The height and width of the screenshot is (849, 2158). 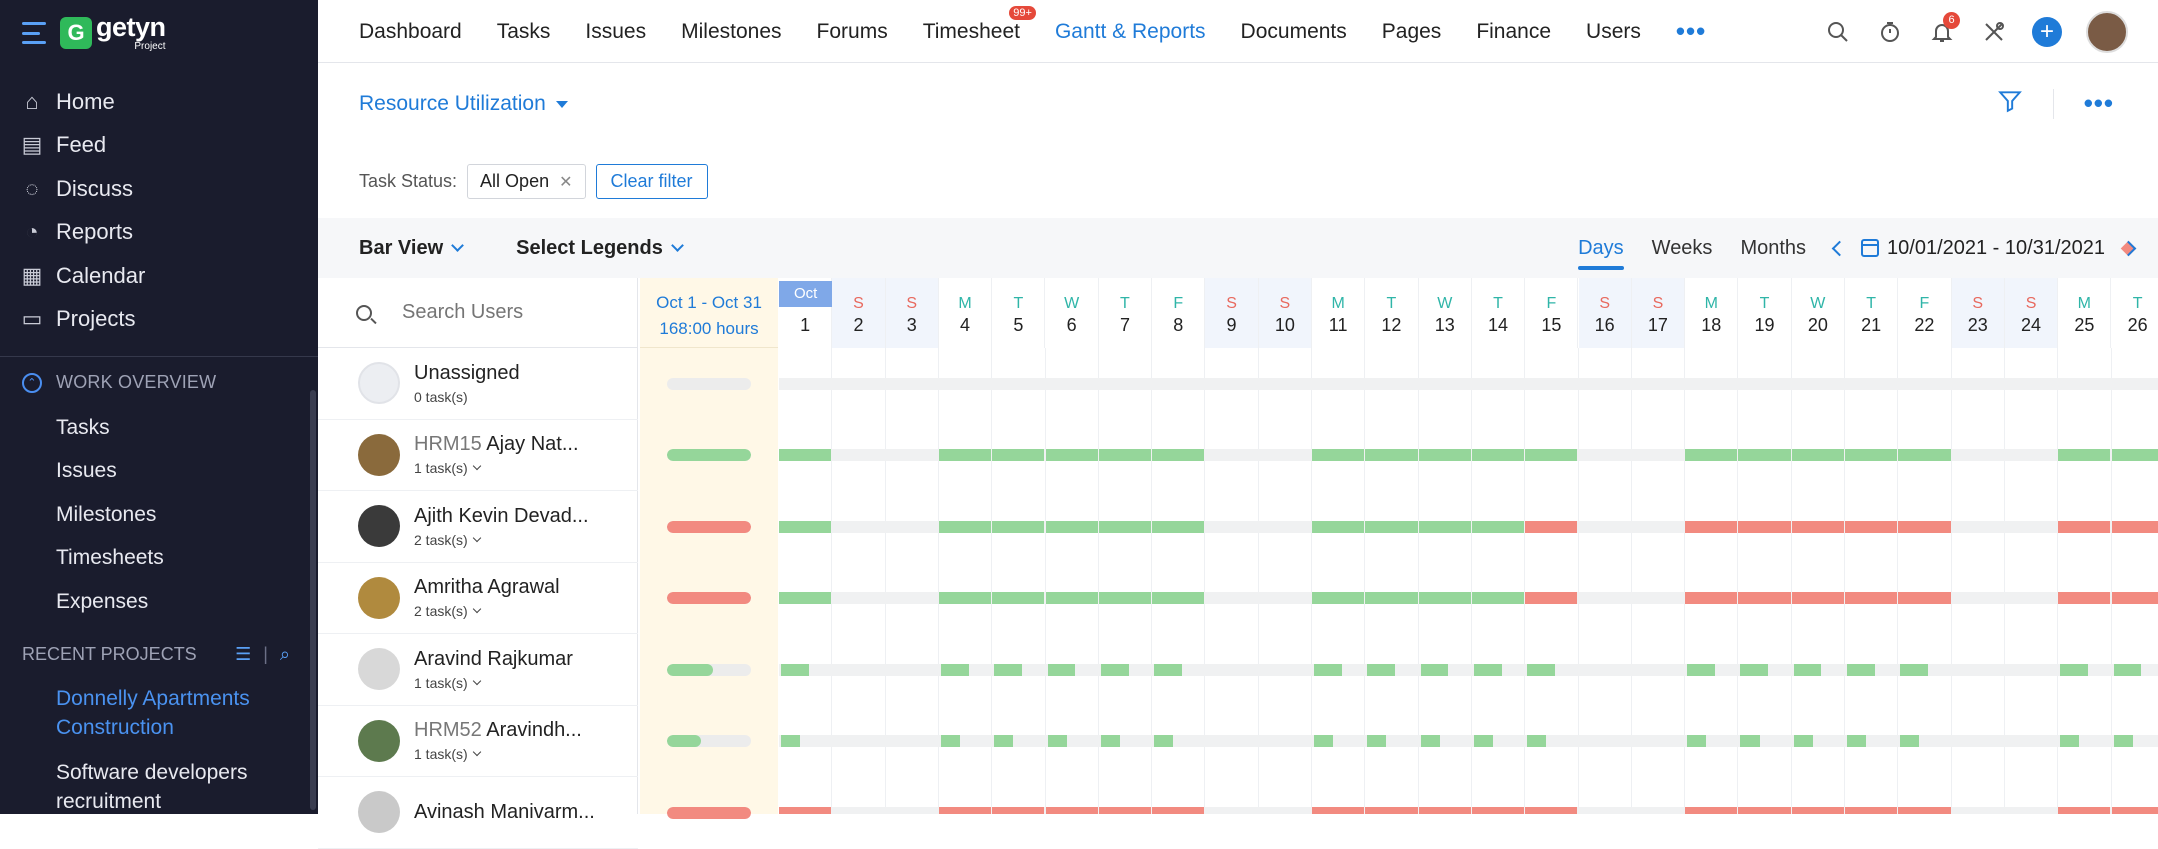 What do you see at coordinates (83, 146) in the screenshot?
I see `sidebar-item-feed: ▤Feed` at bounding box center [83, 146].